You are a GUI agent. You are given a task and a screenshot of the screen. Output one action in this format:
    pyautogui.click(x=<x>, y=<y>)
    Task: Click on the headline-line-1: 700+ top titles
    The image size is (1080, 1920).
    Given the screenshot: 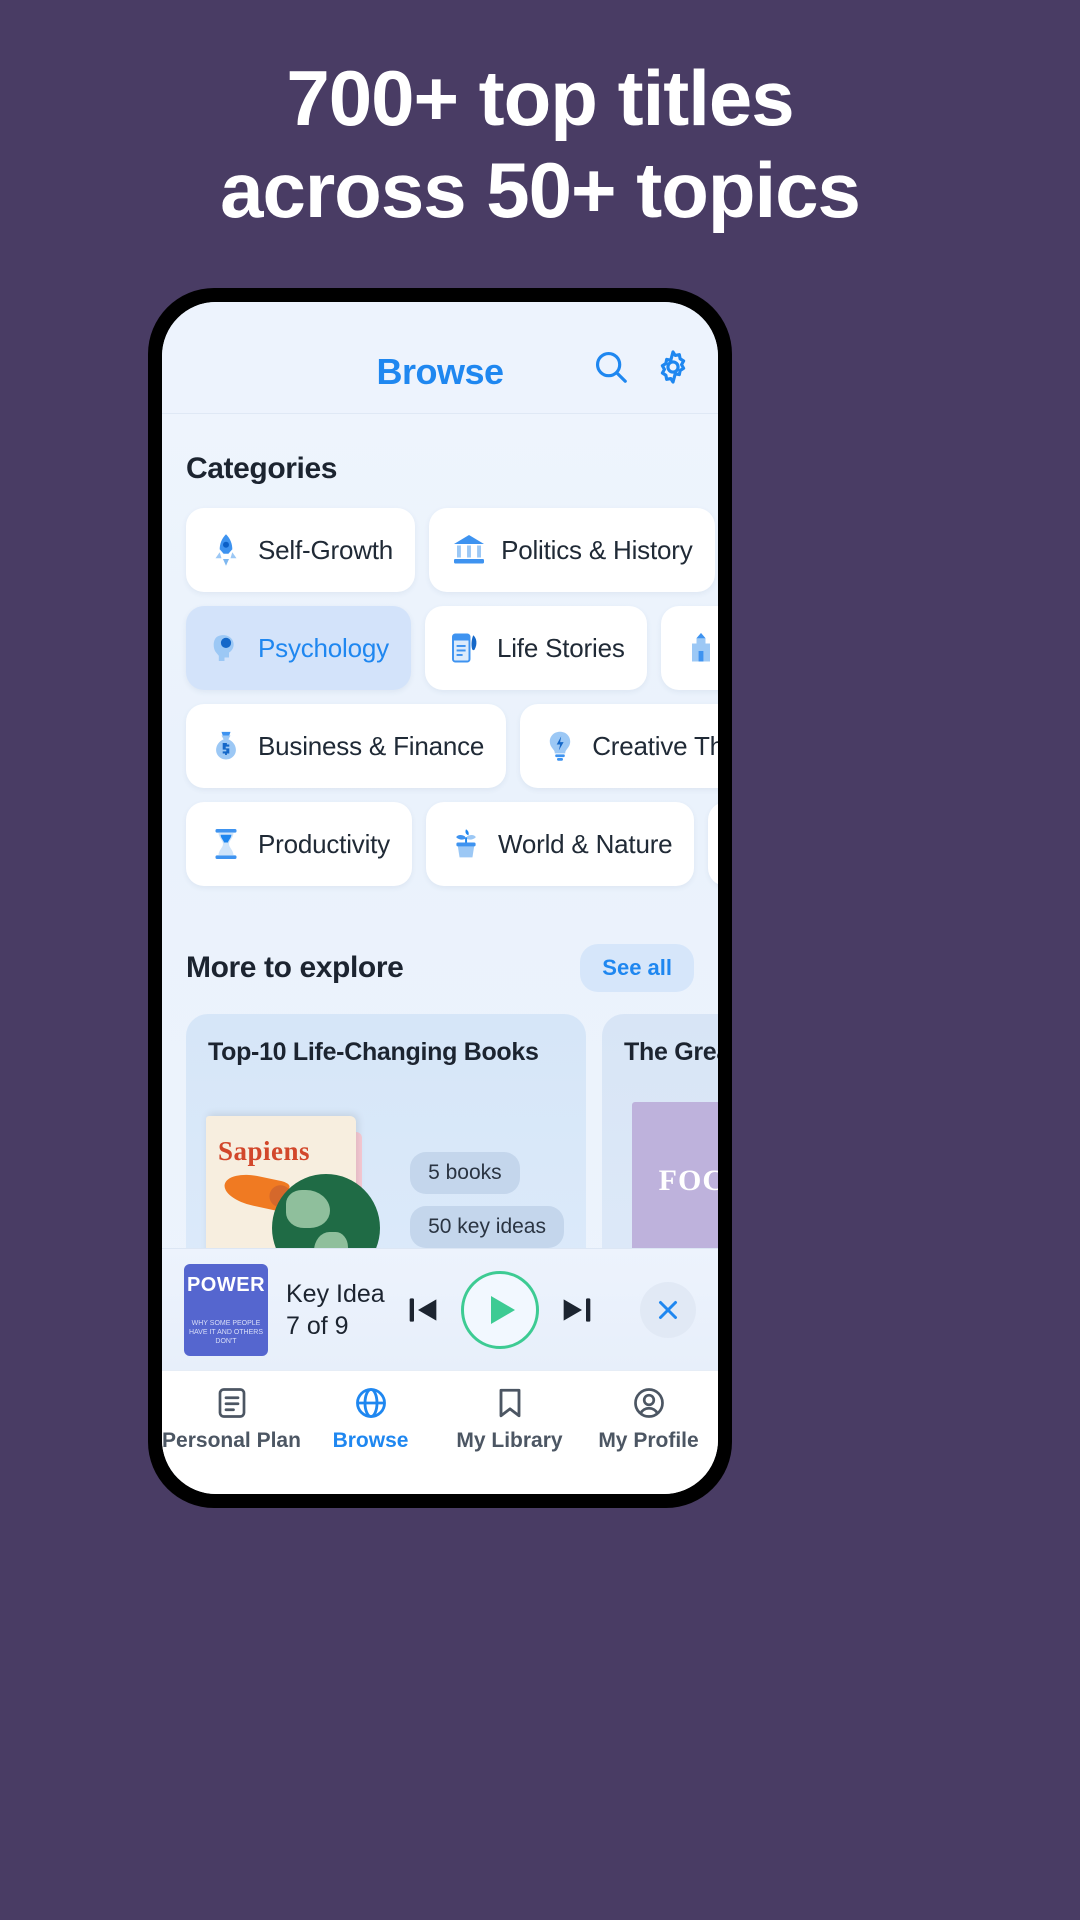 What is the action you would take?
    pyautogui.click(x=540, y=98)
    